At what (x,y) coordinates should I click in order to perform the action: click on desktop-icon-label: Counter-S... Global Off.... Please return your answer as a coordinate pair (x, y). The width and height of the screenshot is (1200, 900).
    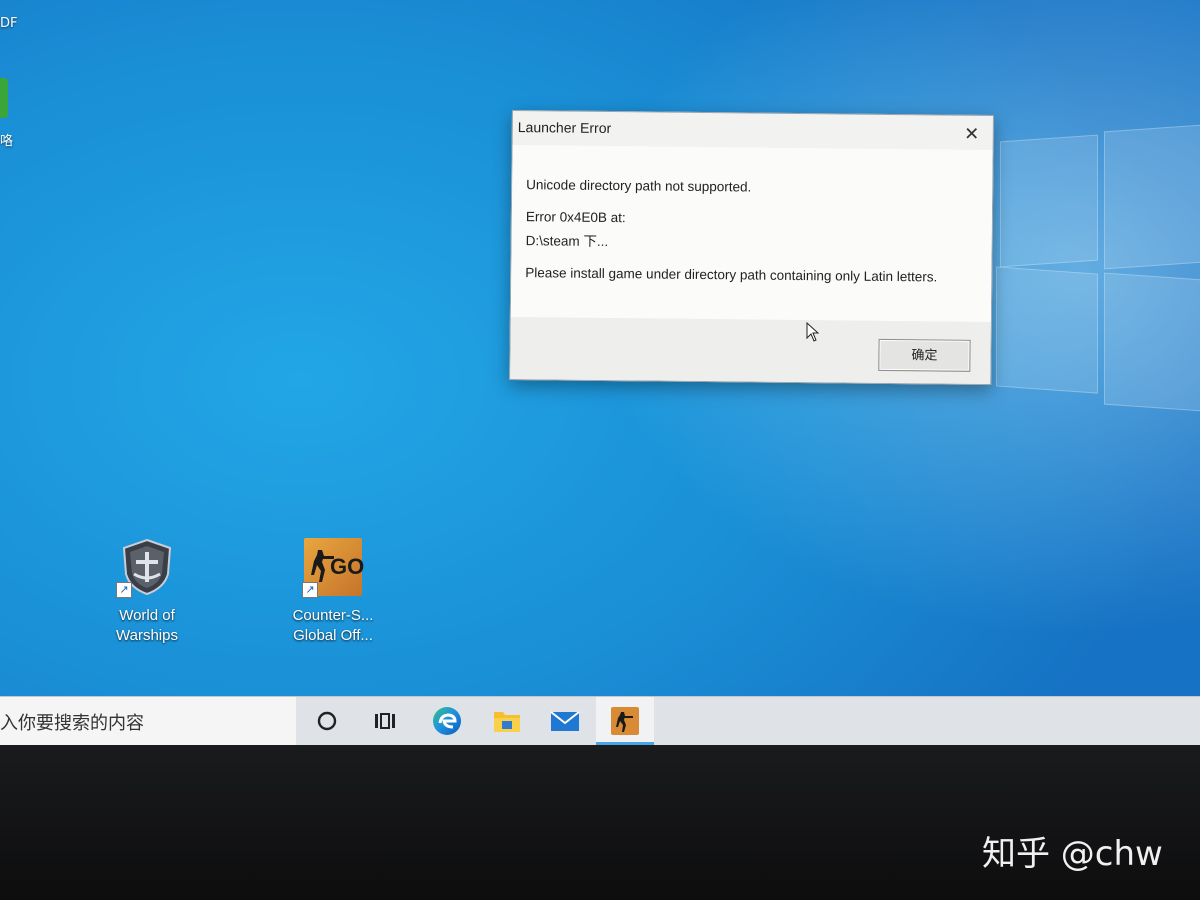
    Looking at the image, I should click on (333, 625).